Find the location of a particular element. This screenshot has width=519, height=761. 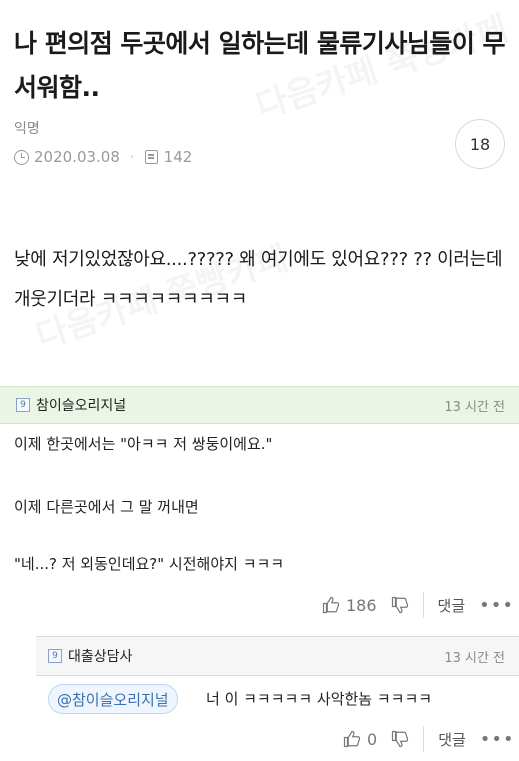

reply-actions: 0 댓글 ••• is located at coordinates (429, 739).